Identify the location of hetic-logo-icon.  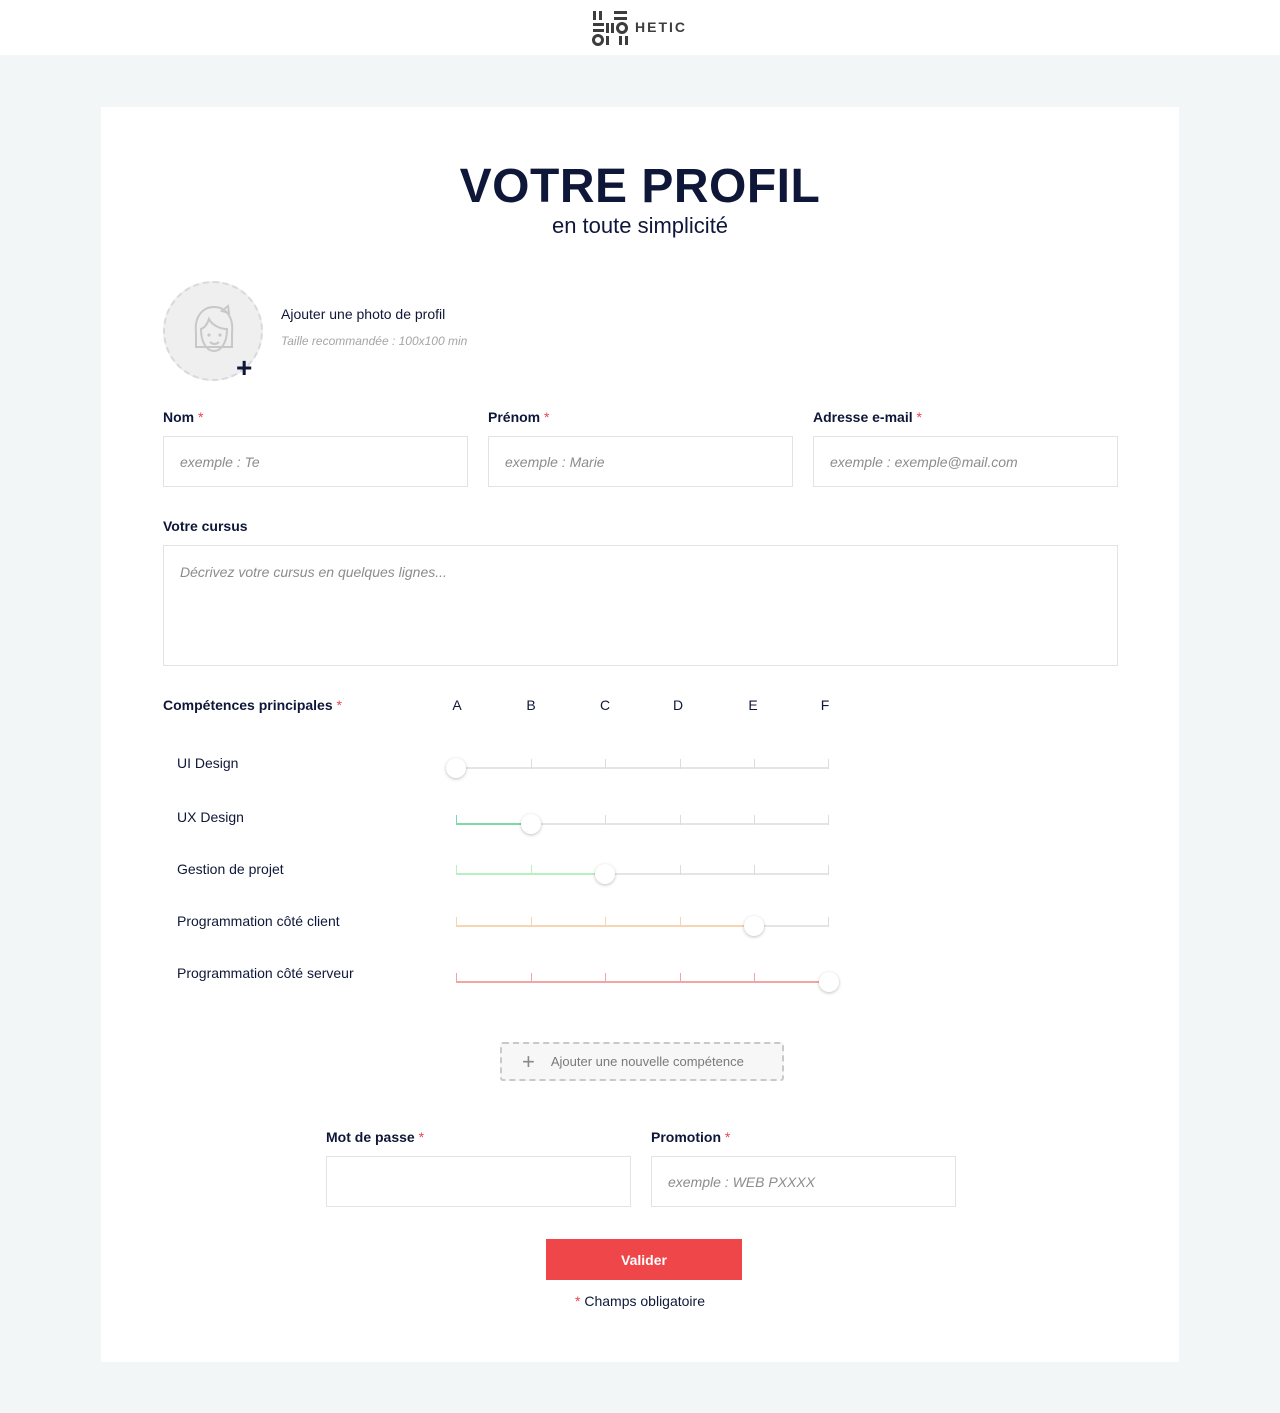
(610, 28).